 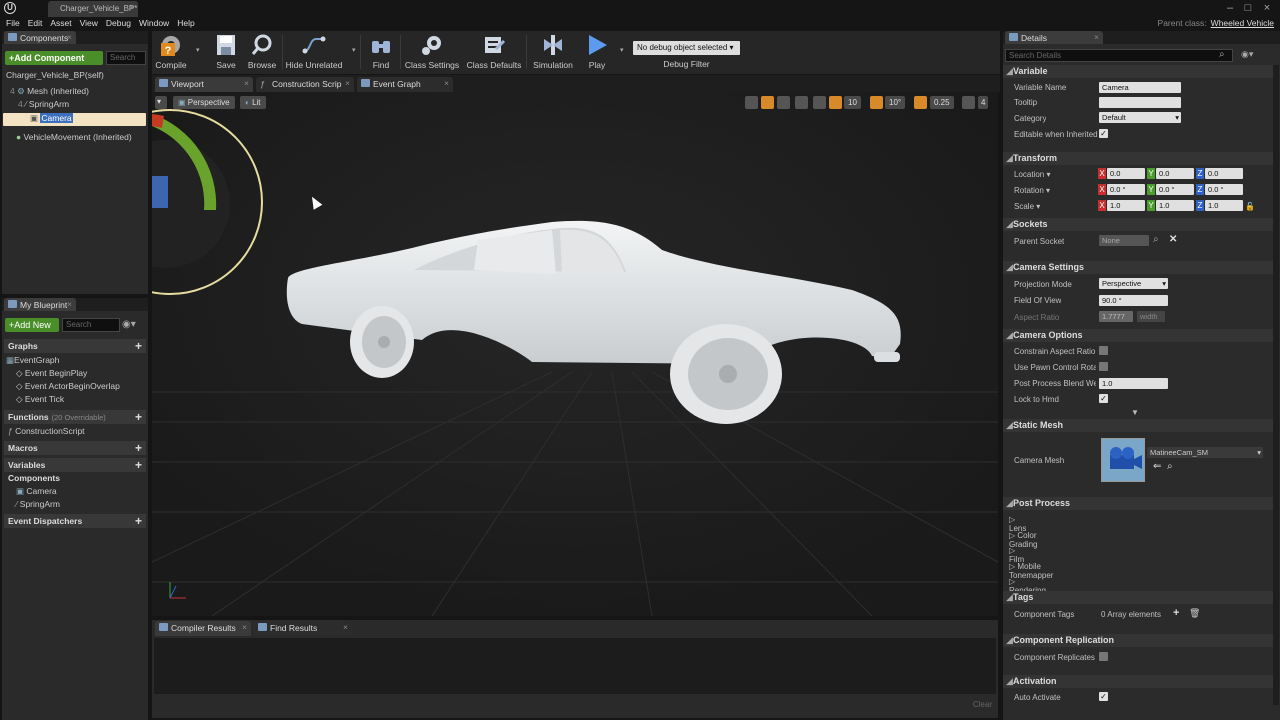 I want to click on trash-icon: 🗑, so click(x=1194, y=613).